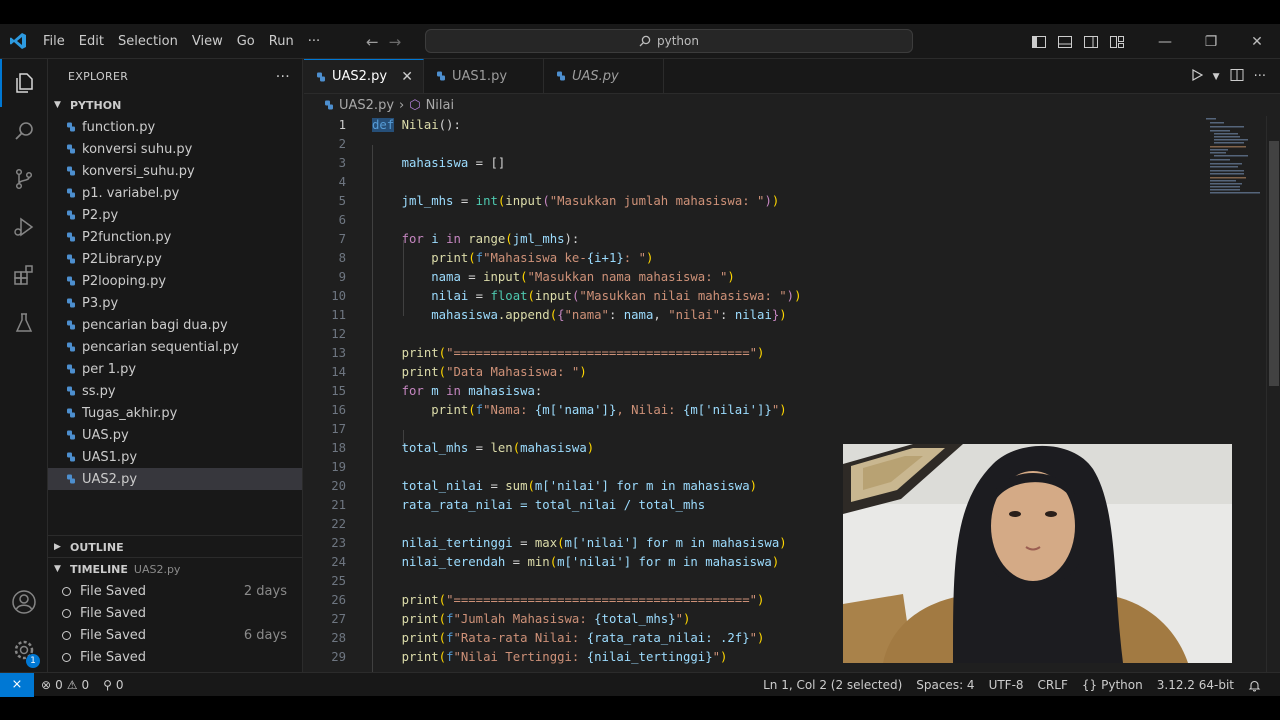  Describe the element at coordinates (1039, 41) in the screenshot. I see `toggle-primary-sidebar-icon` at that location.